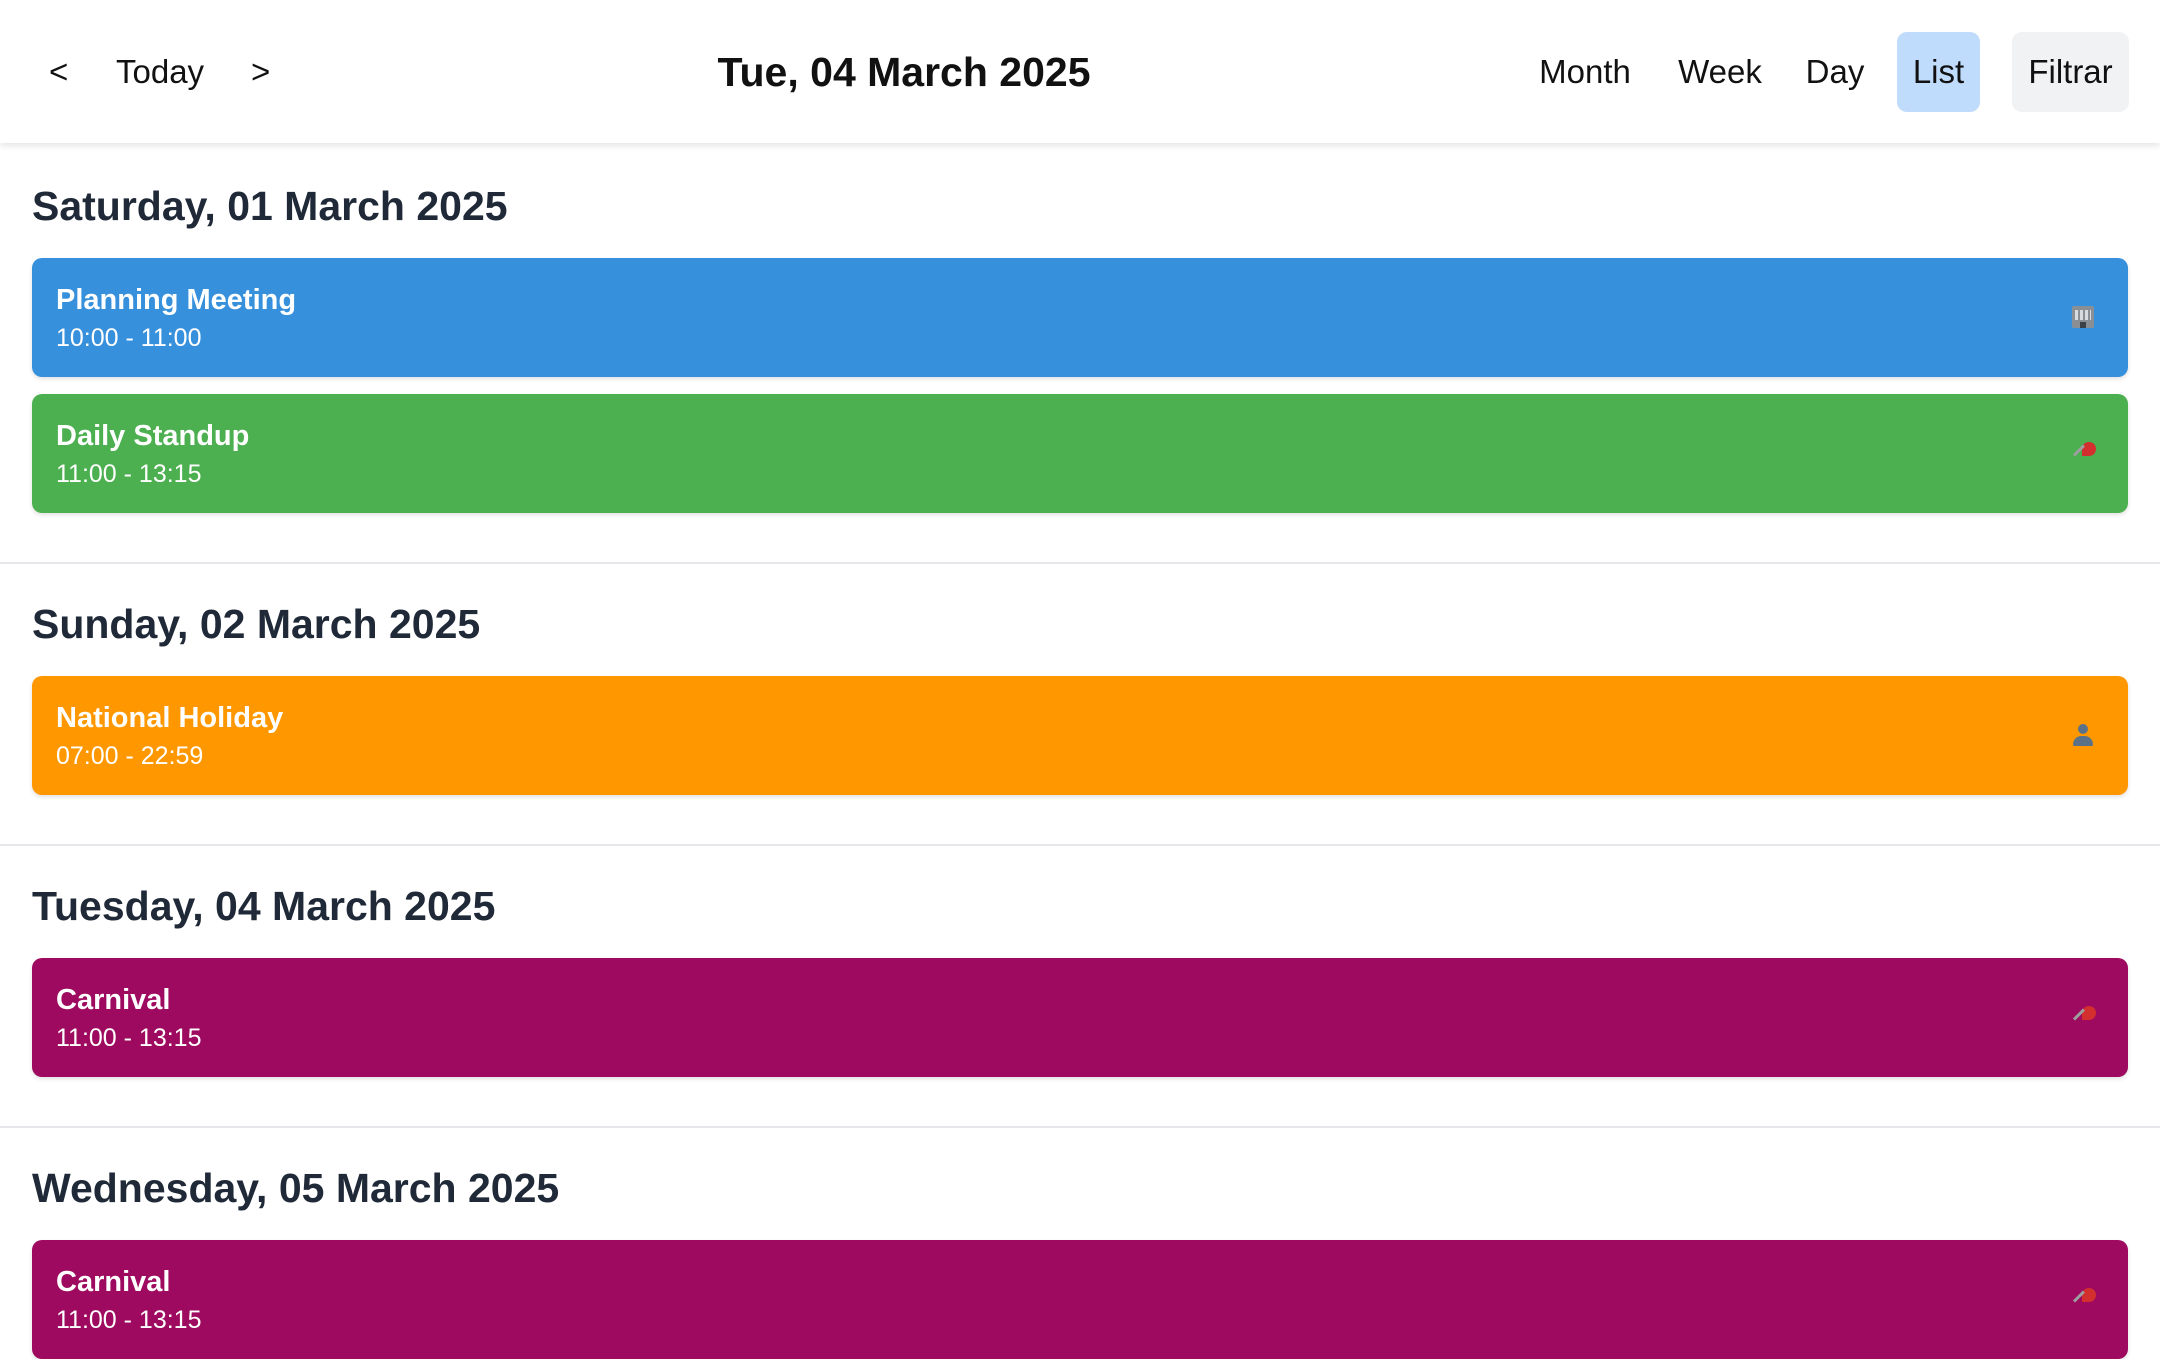 Image resolution: width=2160 pixels, height=1359 pixels. Describe the element at coordinates (2070, 72) in the screenshot. I see `filter-button: Filtrar` at that location.